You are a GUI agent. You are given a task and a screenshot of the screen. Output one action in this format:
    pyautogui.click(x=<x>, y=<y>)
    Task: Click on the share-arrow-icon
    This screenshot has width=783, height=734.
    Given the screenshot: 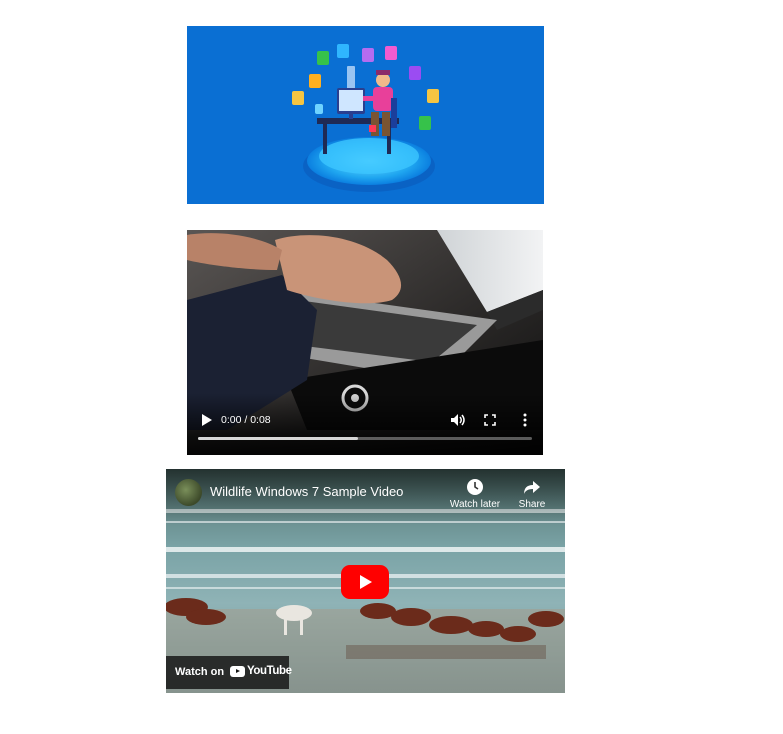 What is the action you would take?
    pyautogui.click(x=532, y=487)
    